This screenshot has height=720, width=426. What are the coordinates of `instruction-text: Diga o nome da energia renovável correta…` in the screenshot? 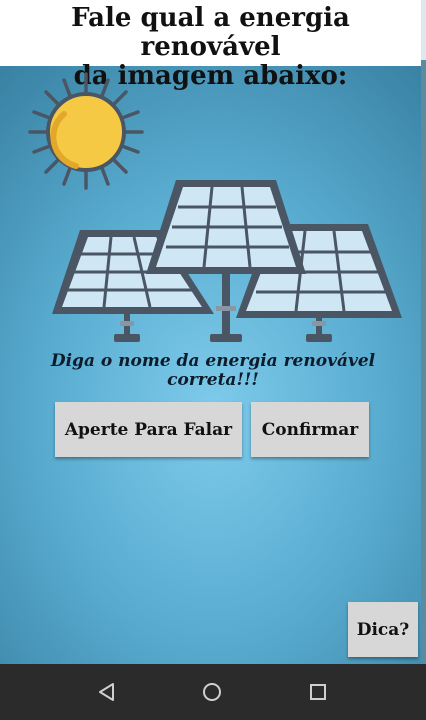 It's located at (213, 370).